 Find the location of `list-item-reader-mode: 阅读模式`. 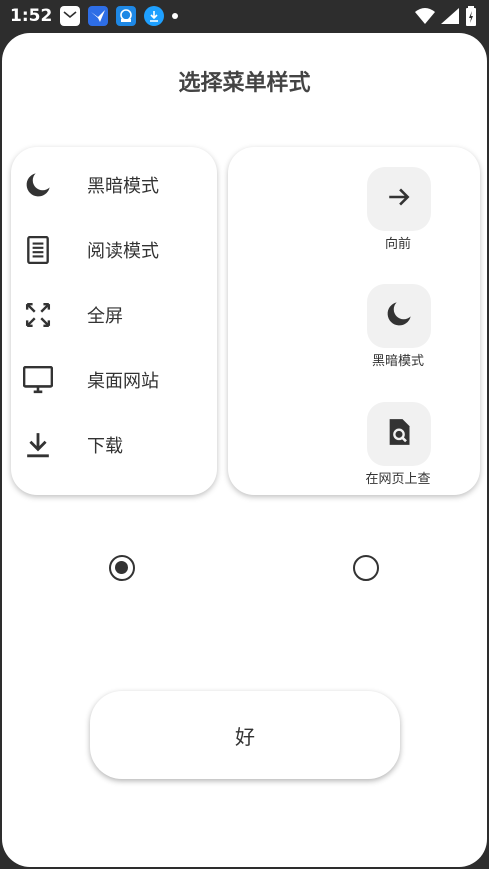

list-item-reader-mode: 阅读模式 is located at coordinates (114, 250).